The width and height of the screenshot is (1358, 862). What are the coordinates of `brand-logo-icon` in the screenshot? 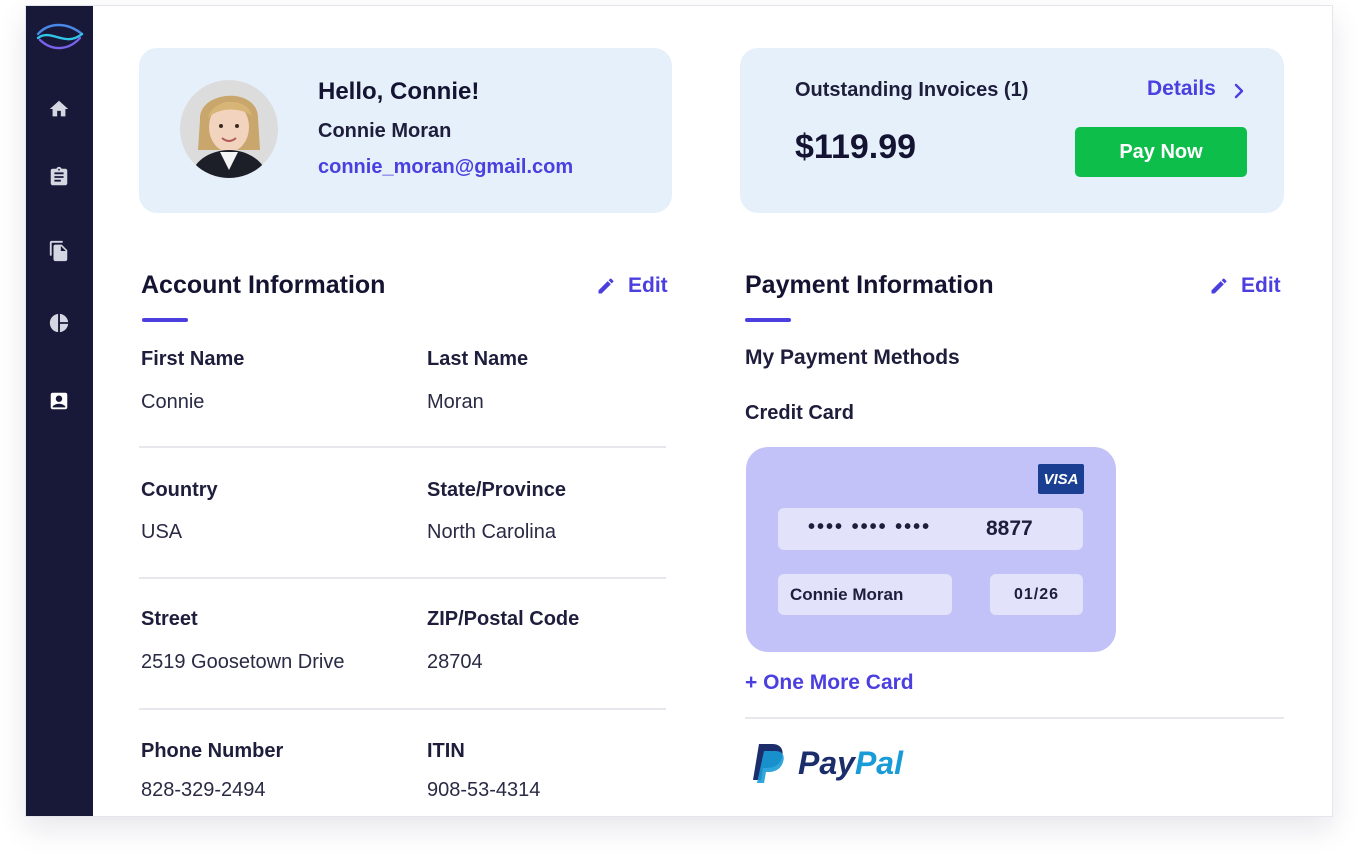 It's located at (60, 36).